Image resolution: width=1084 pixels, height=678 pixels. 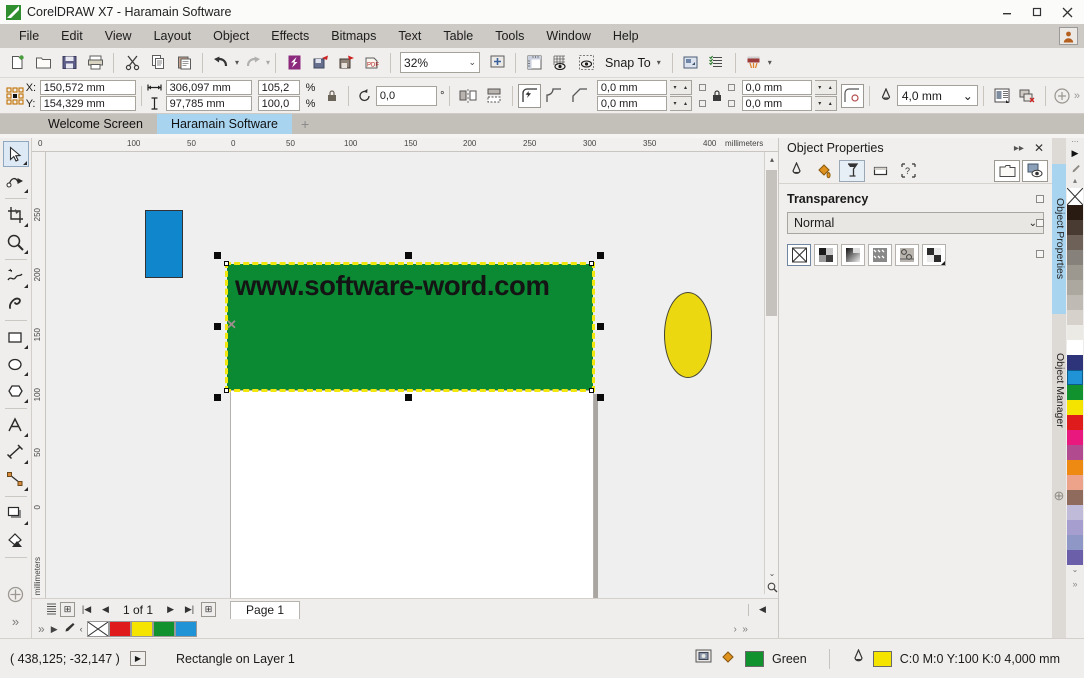 What do you see at coordinates (170, 609) in the screenshot?
I see `next-page-button: ▶` at bounding box center [170, 609].